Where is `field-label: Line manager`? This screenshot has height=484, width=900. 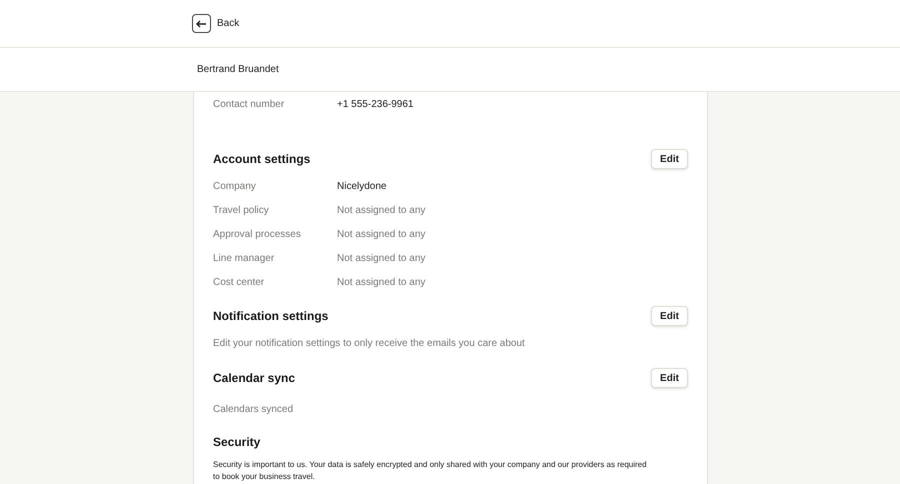
field-label: Line manager is located at coordinates (244, 259).